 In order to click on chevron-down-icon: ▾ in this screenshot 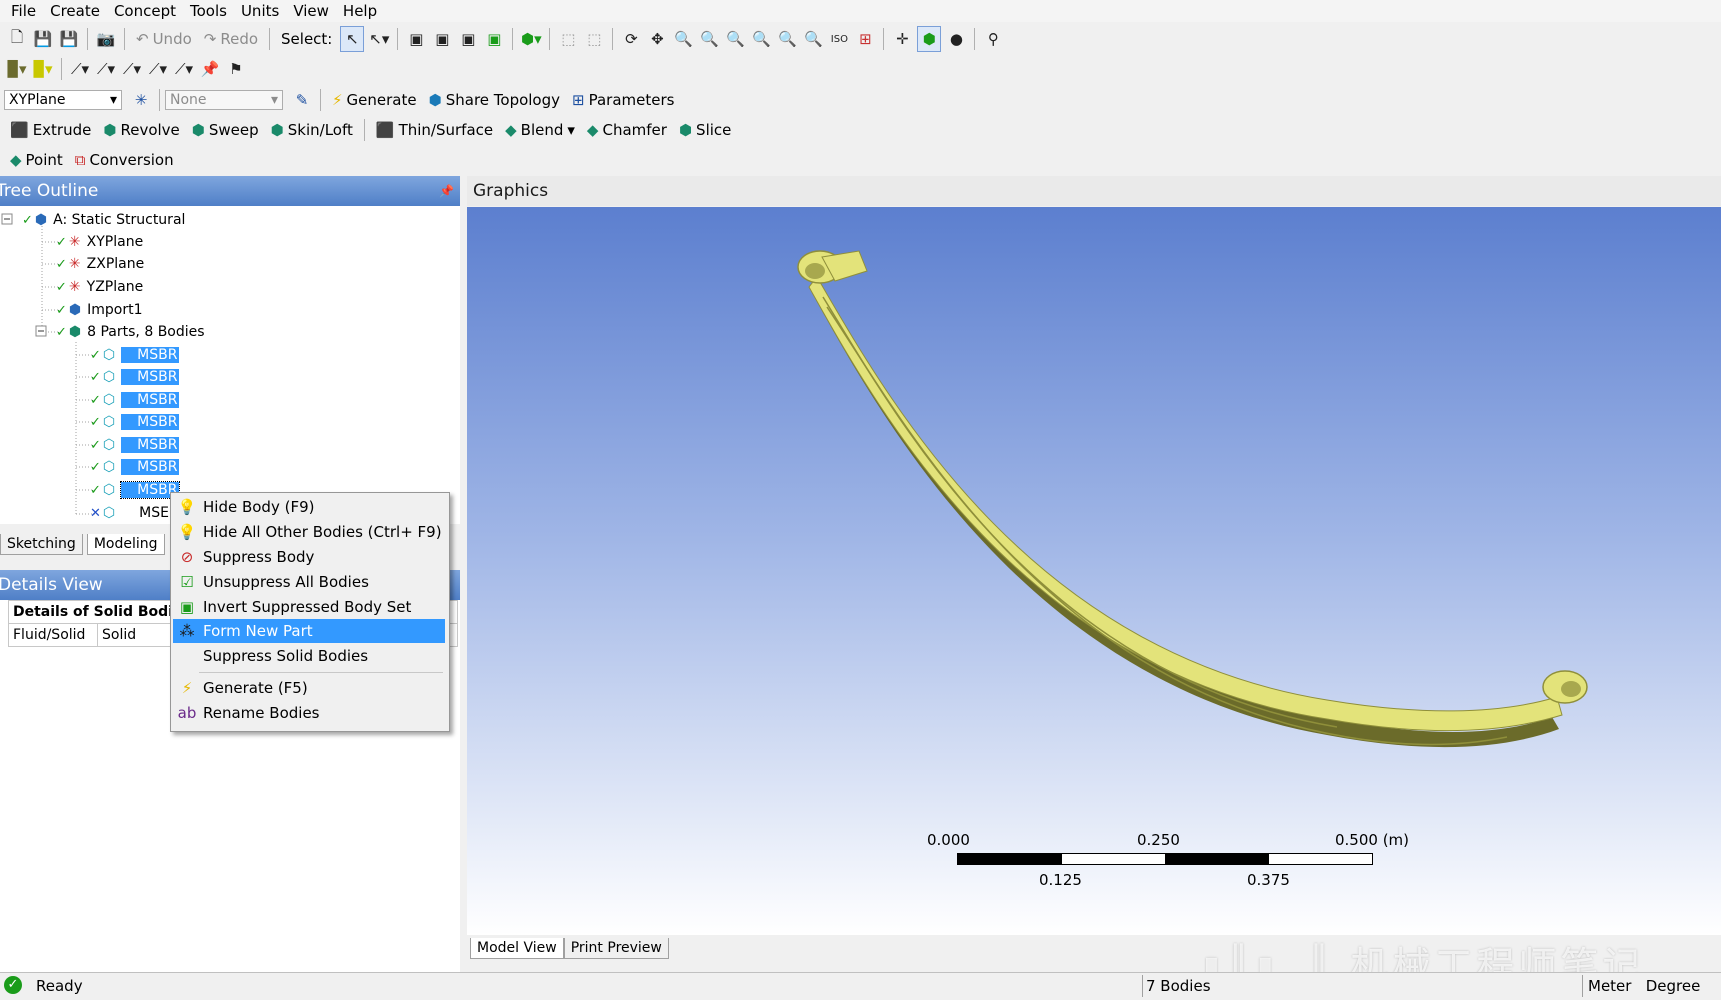, I will do `click(274, 100)`.